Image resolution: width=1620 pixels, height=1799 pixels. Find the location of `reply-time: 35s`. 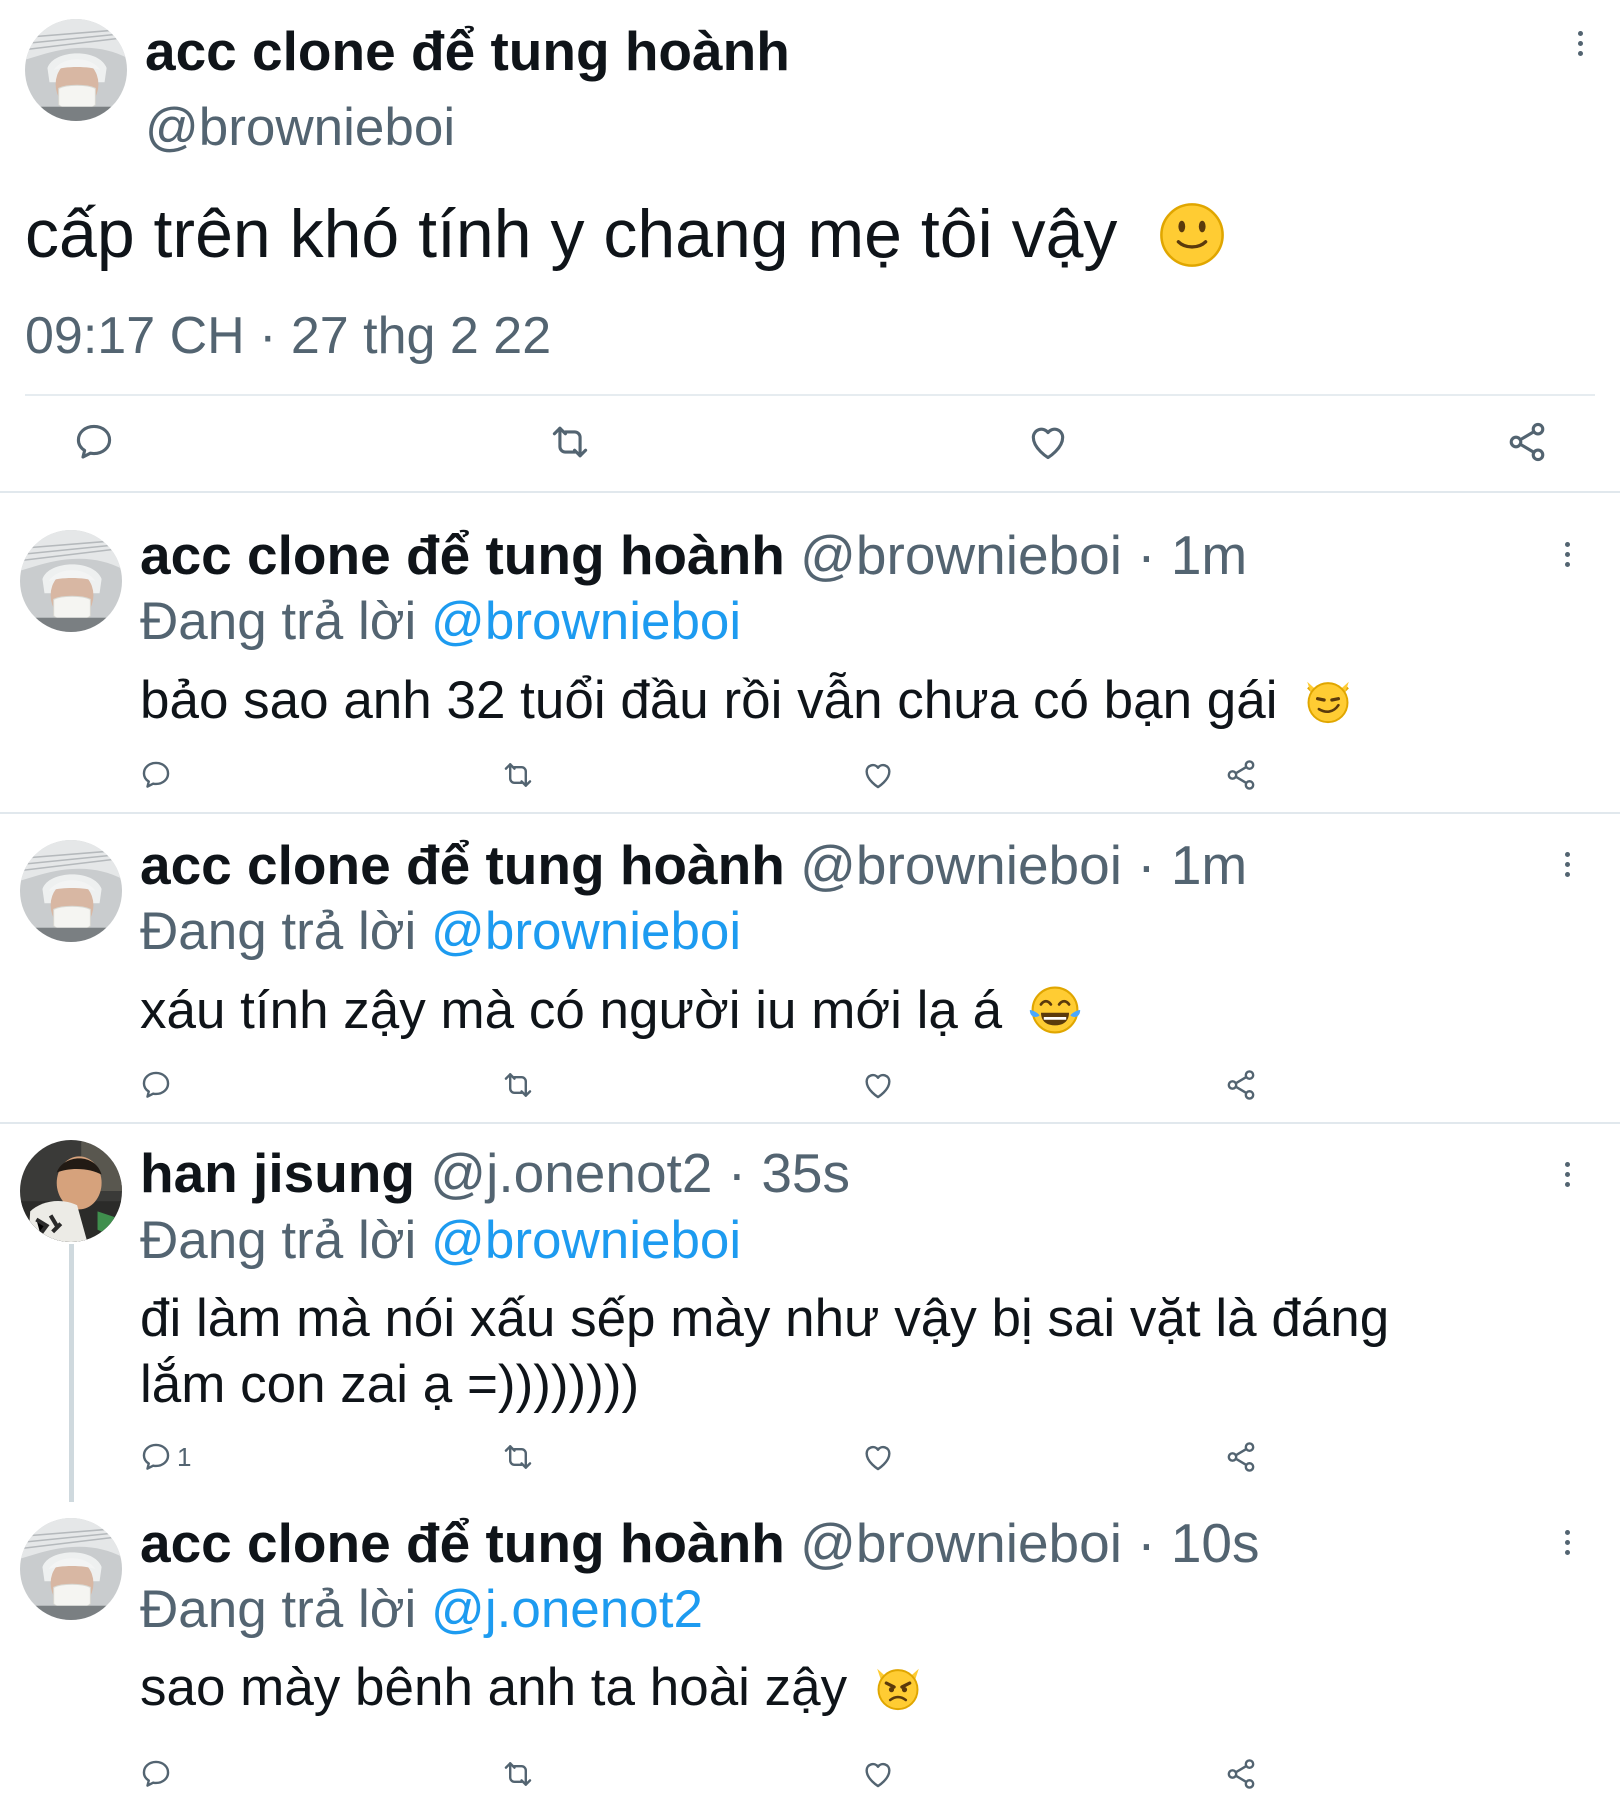

reply-time: 35s is located at coordinates (805, 1173).